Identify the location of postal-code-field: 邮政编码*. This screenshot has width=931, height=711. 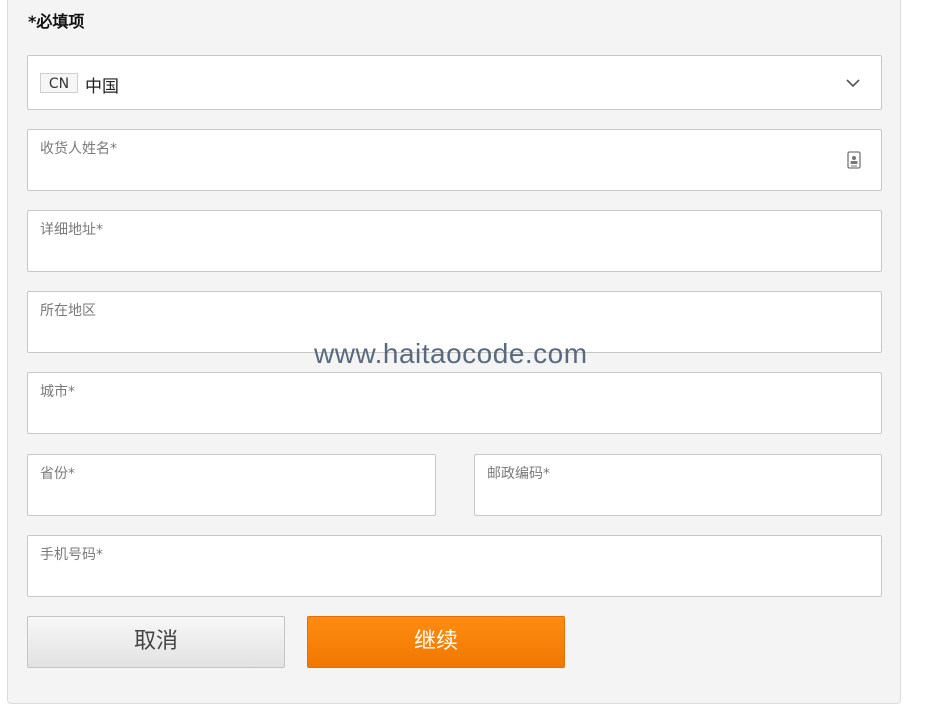
(678, 485).